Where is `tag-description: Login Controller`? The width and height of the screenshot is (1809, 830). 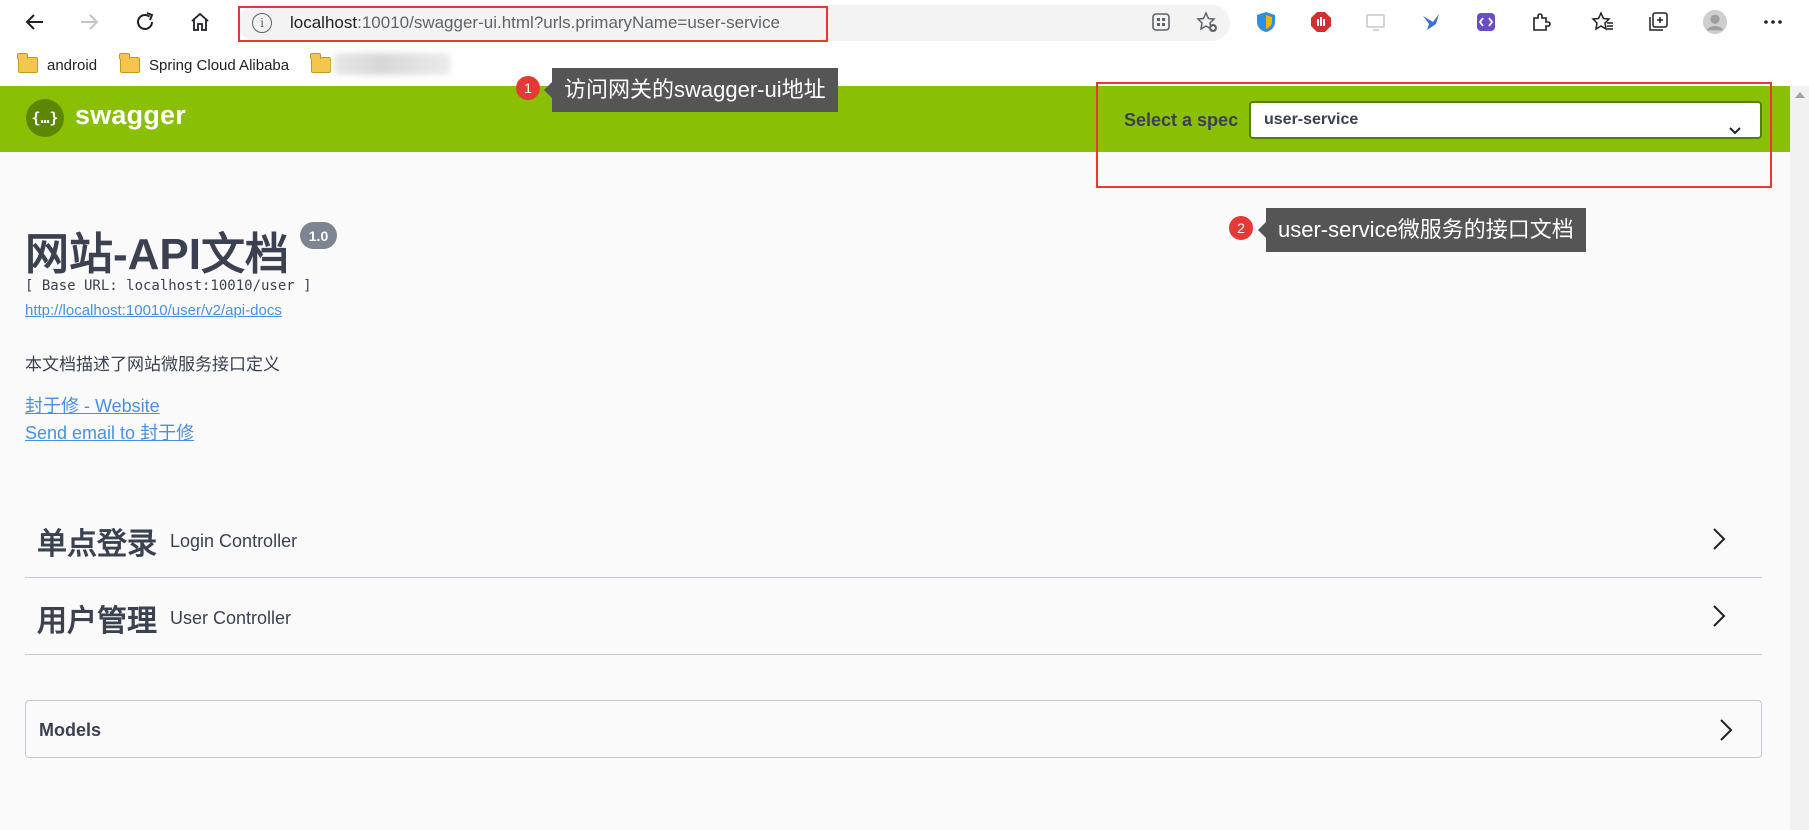
tag-description: Login Controller is located at coordinates (234, 541).